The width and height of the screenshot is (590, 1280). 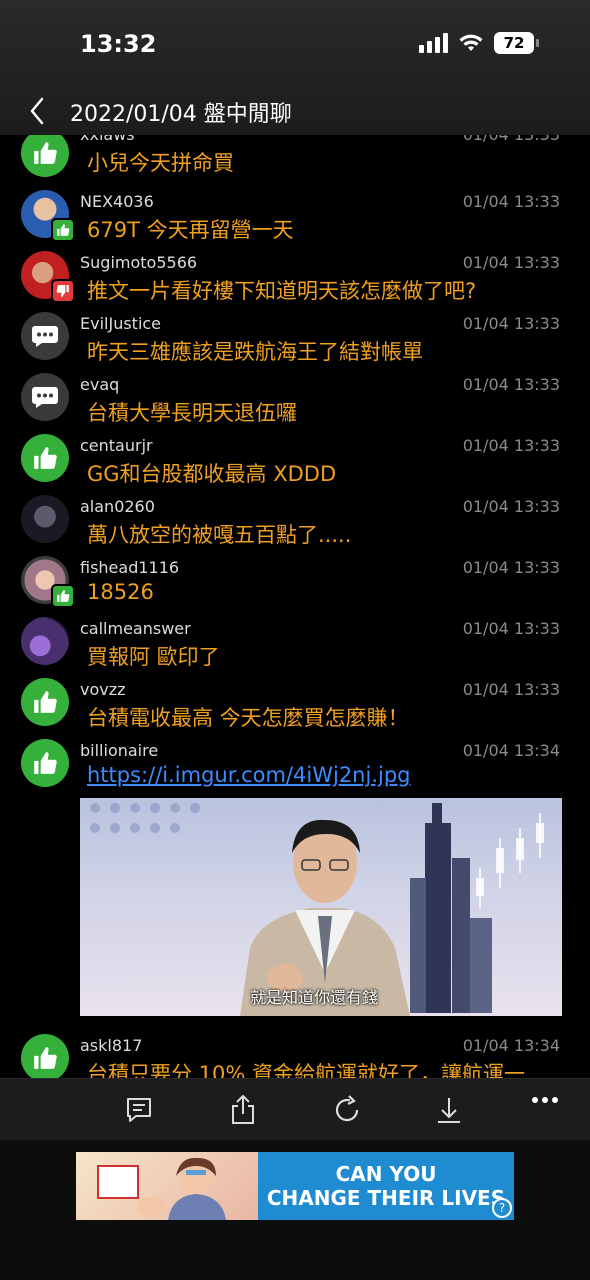 What do you see at coordinates (212, 474) in the screenshot?
I see `comment-text: GG和台股都收最高 XDDD` at bounding box center [212, 474].